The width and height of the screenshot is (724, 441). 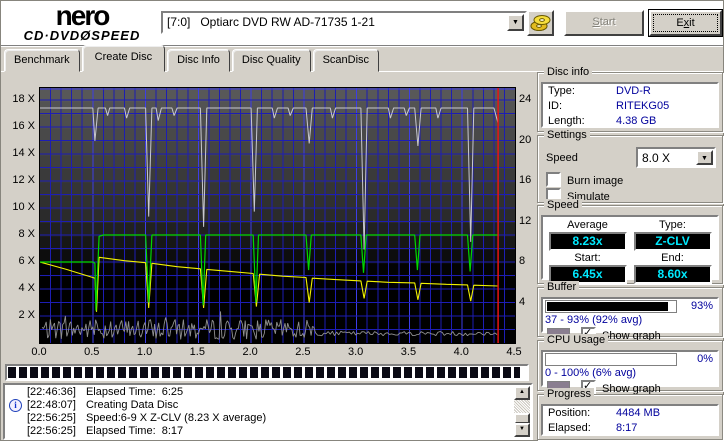 What do you see at coordinates (522, 393) in the screenshot?
I see `scroll-up-icon: ▲` at bounding box center [522, 393].